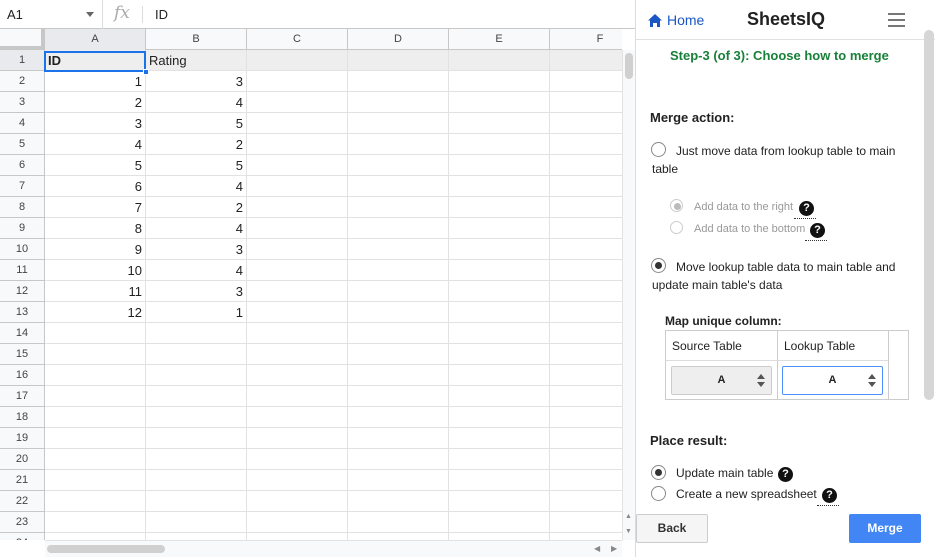 The height and width of the screenshot is (557, 935). What do you see at coordinates (675, 20) in the screenshot?
I see `home-link: Home` at bounding box center [675, 20].